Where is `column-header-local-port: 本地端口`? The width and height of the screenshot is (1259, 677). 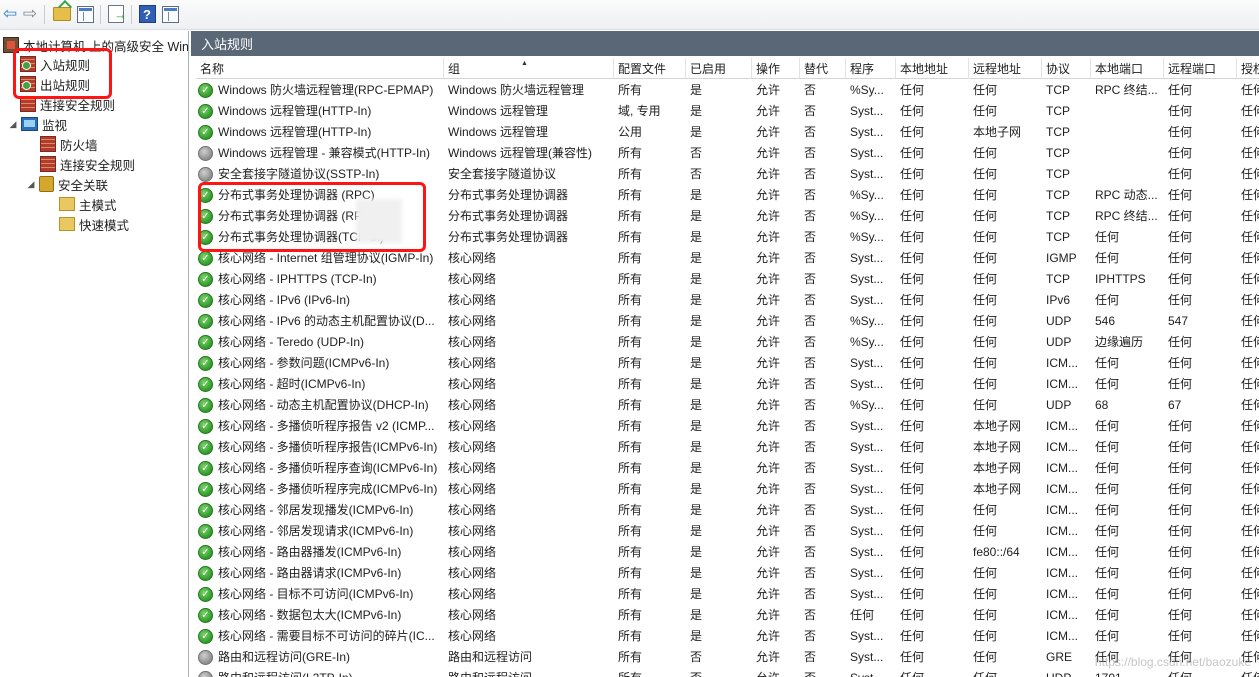
column-header-local-port: 本地端口 is located at coordinates (1127, 68).